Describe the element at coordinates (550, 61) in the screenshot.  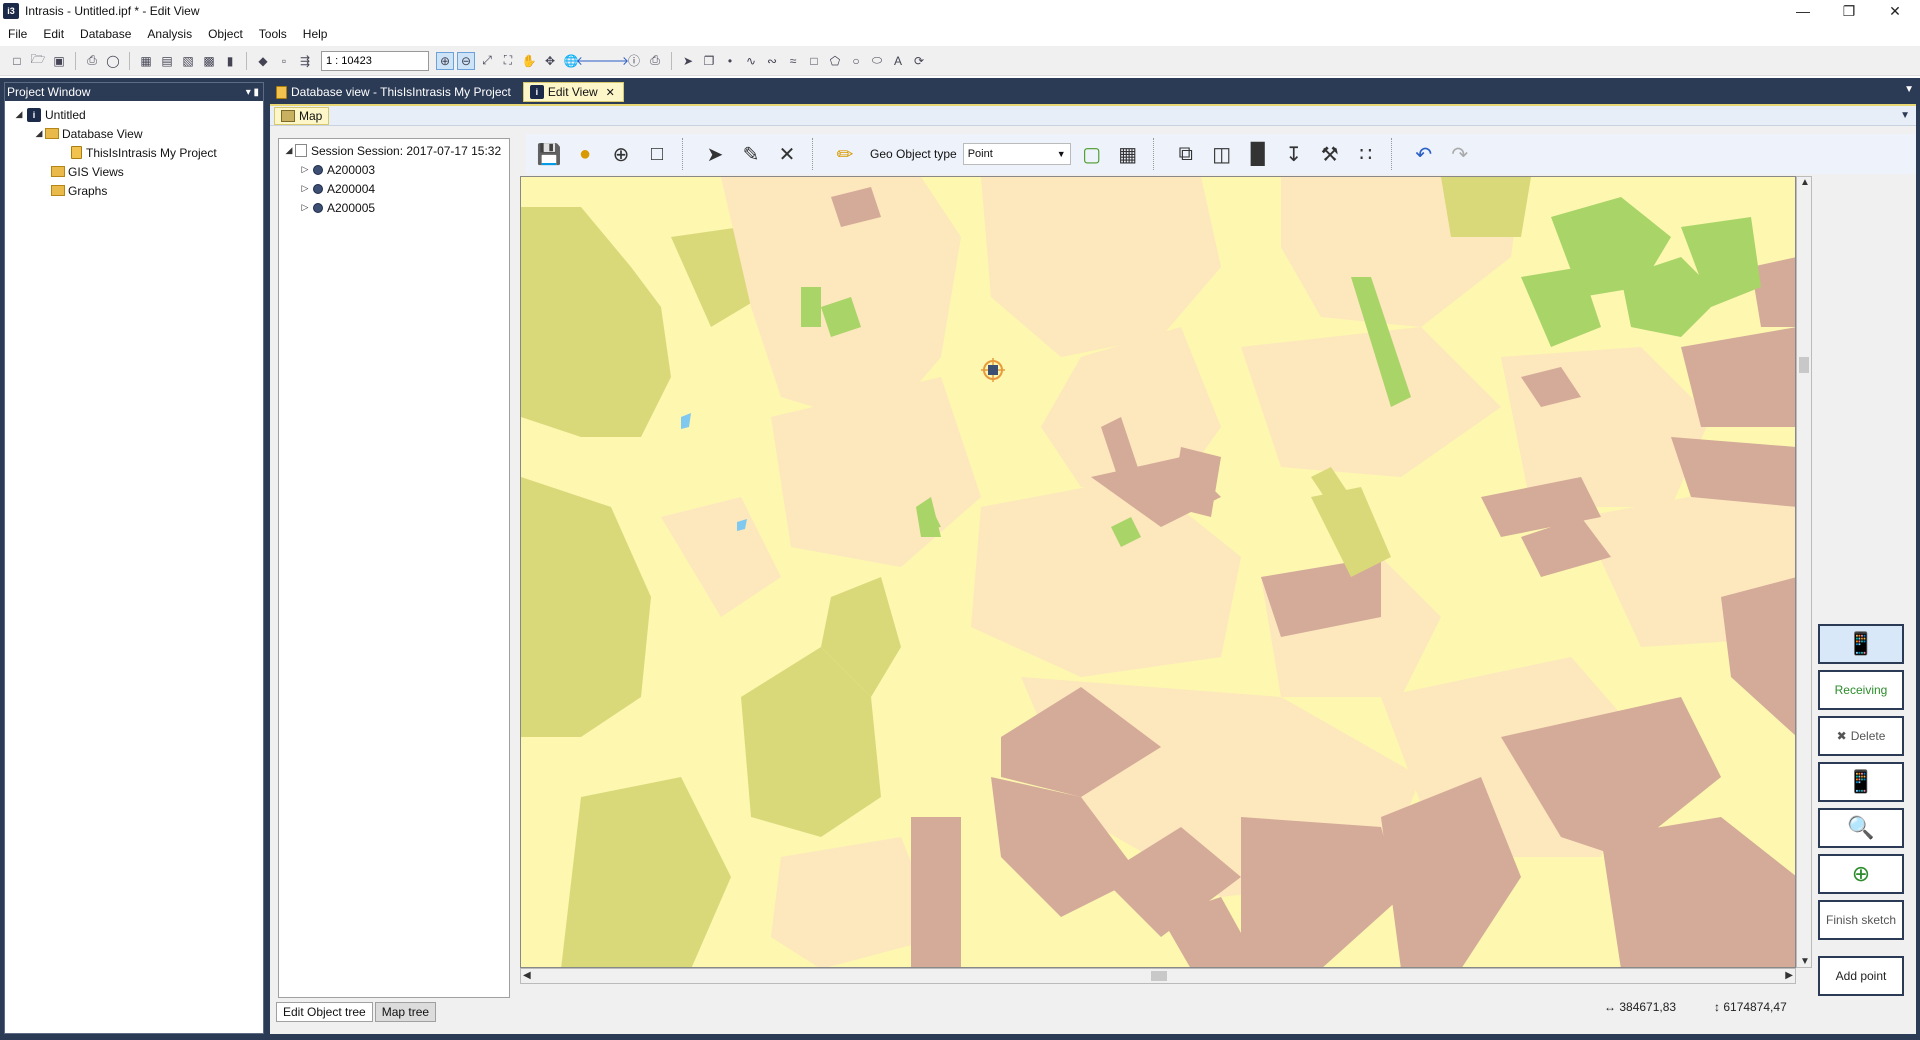
I see `pan-icon: ✥` at that location.